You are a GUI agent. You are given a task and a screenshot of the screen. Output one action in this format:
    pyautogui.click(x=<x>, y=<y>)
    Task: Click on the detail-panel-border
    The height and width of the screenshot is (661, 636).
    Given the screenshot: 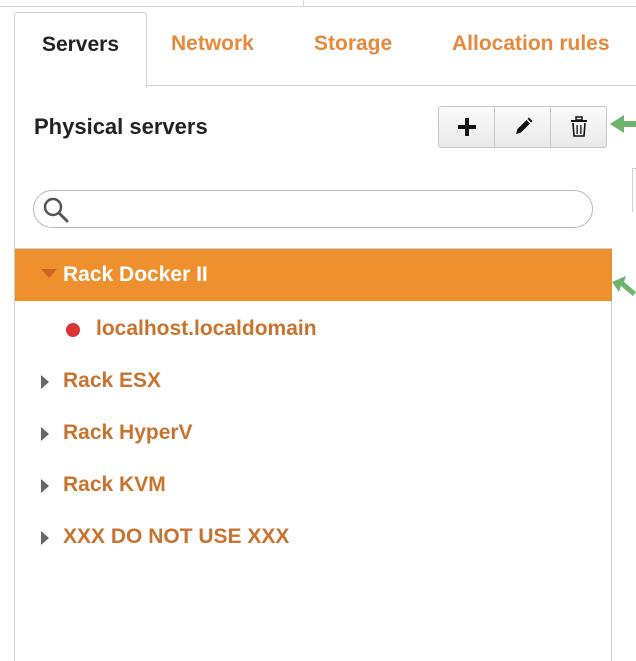 What is the action you would take?
    pyautogui.click(x=632, y=190)
    